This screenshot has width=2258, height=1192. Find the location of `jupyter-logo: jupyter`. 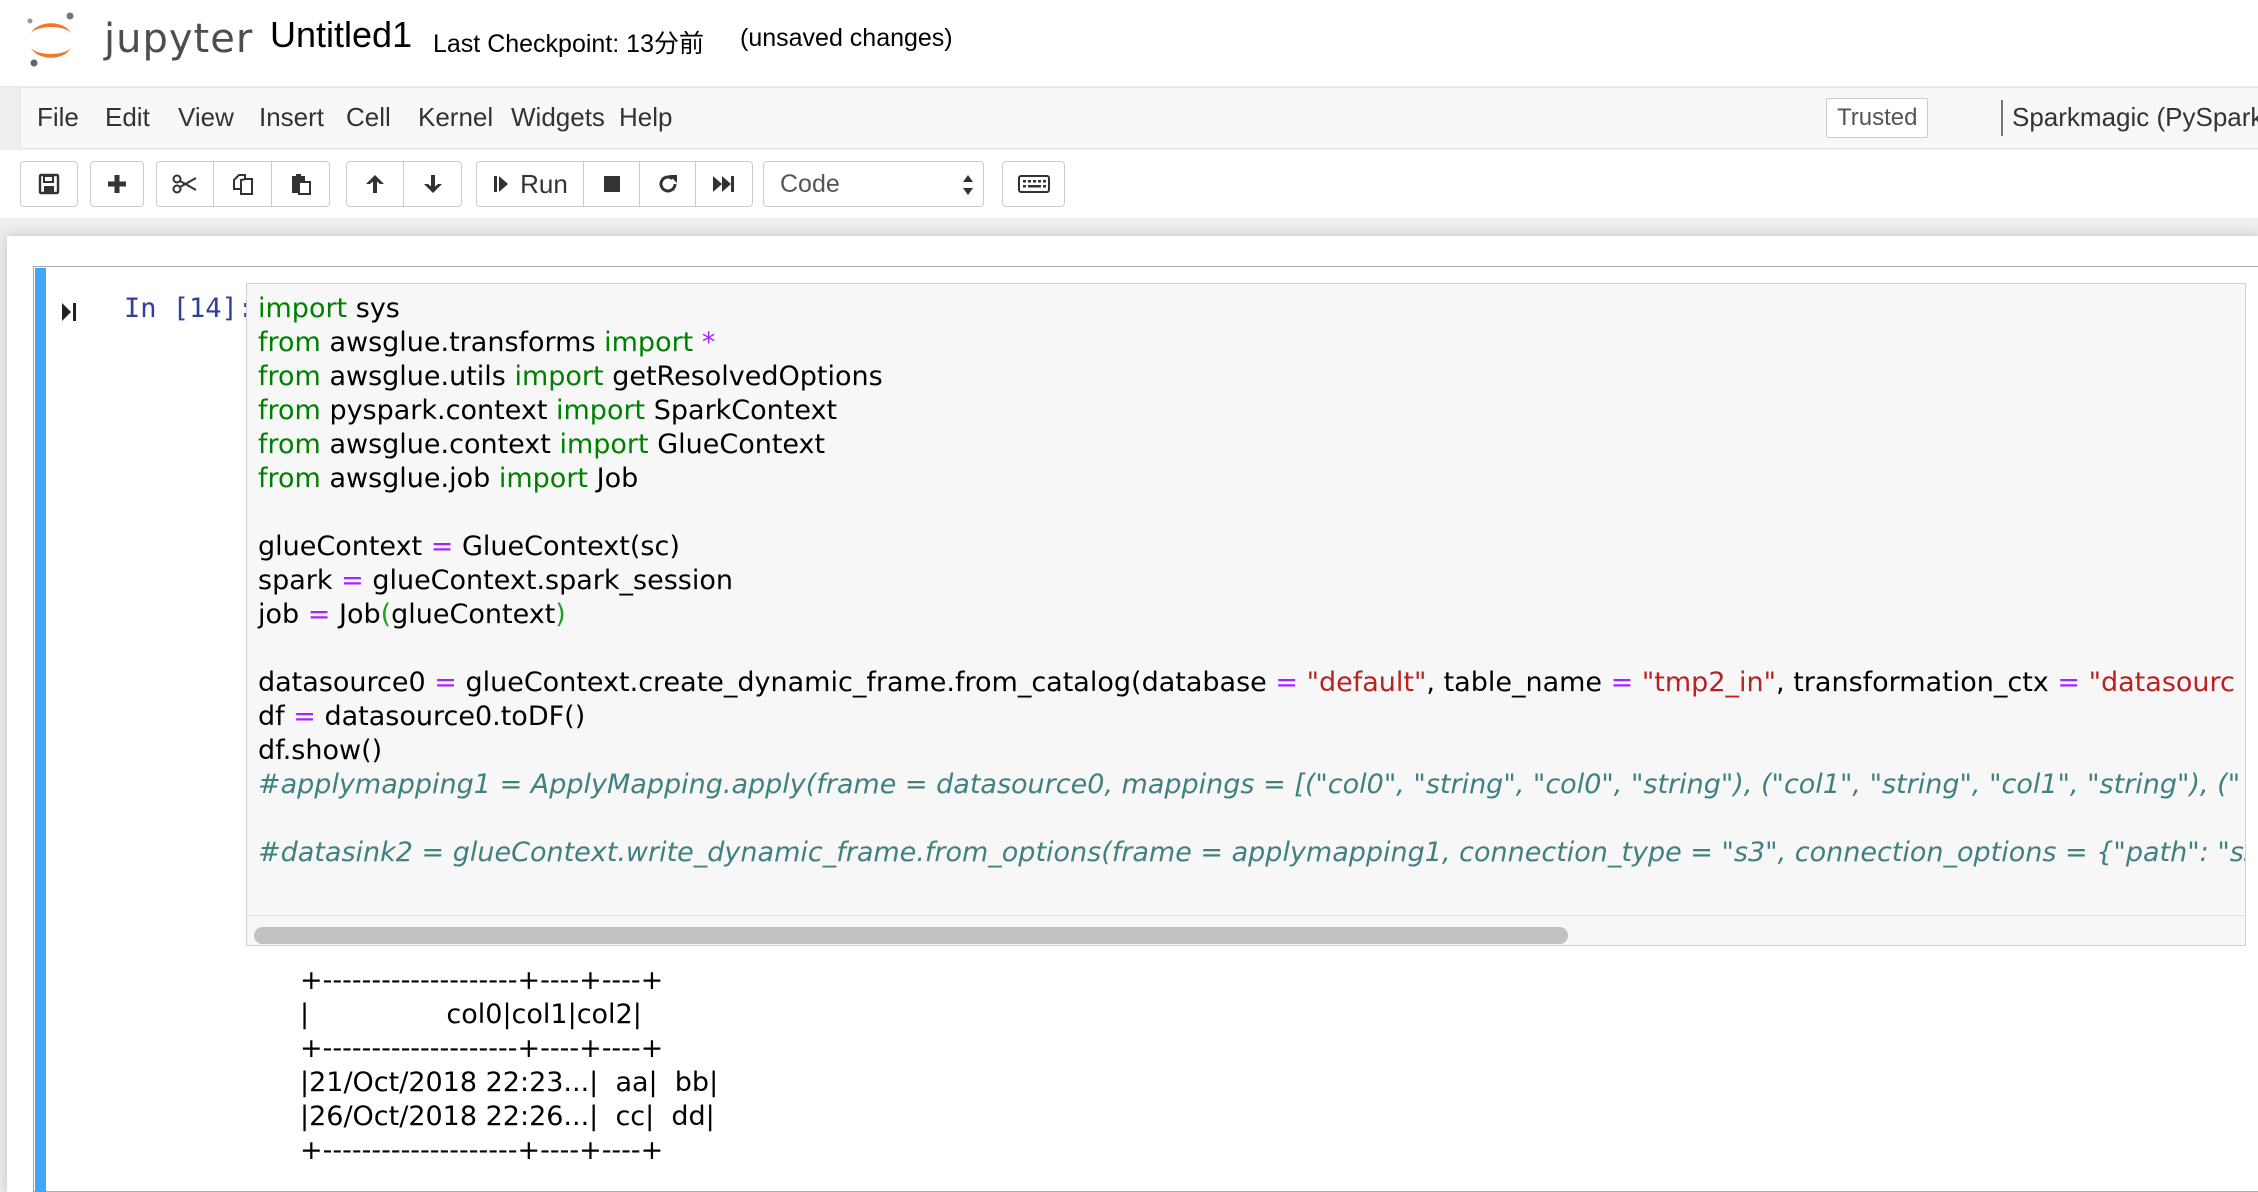

jupyter-logo: jupyter is located at coordinates (146, 41).